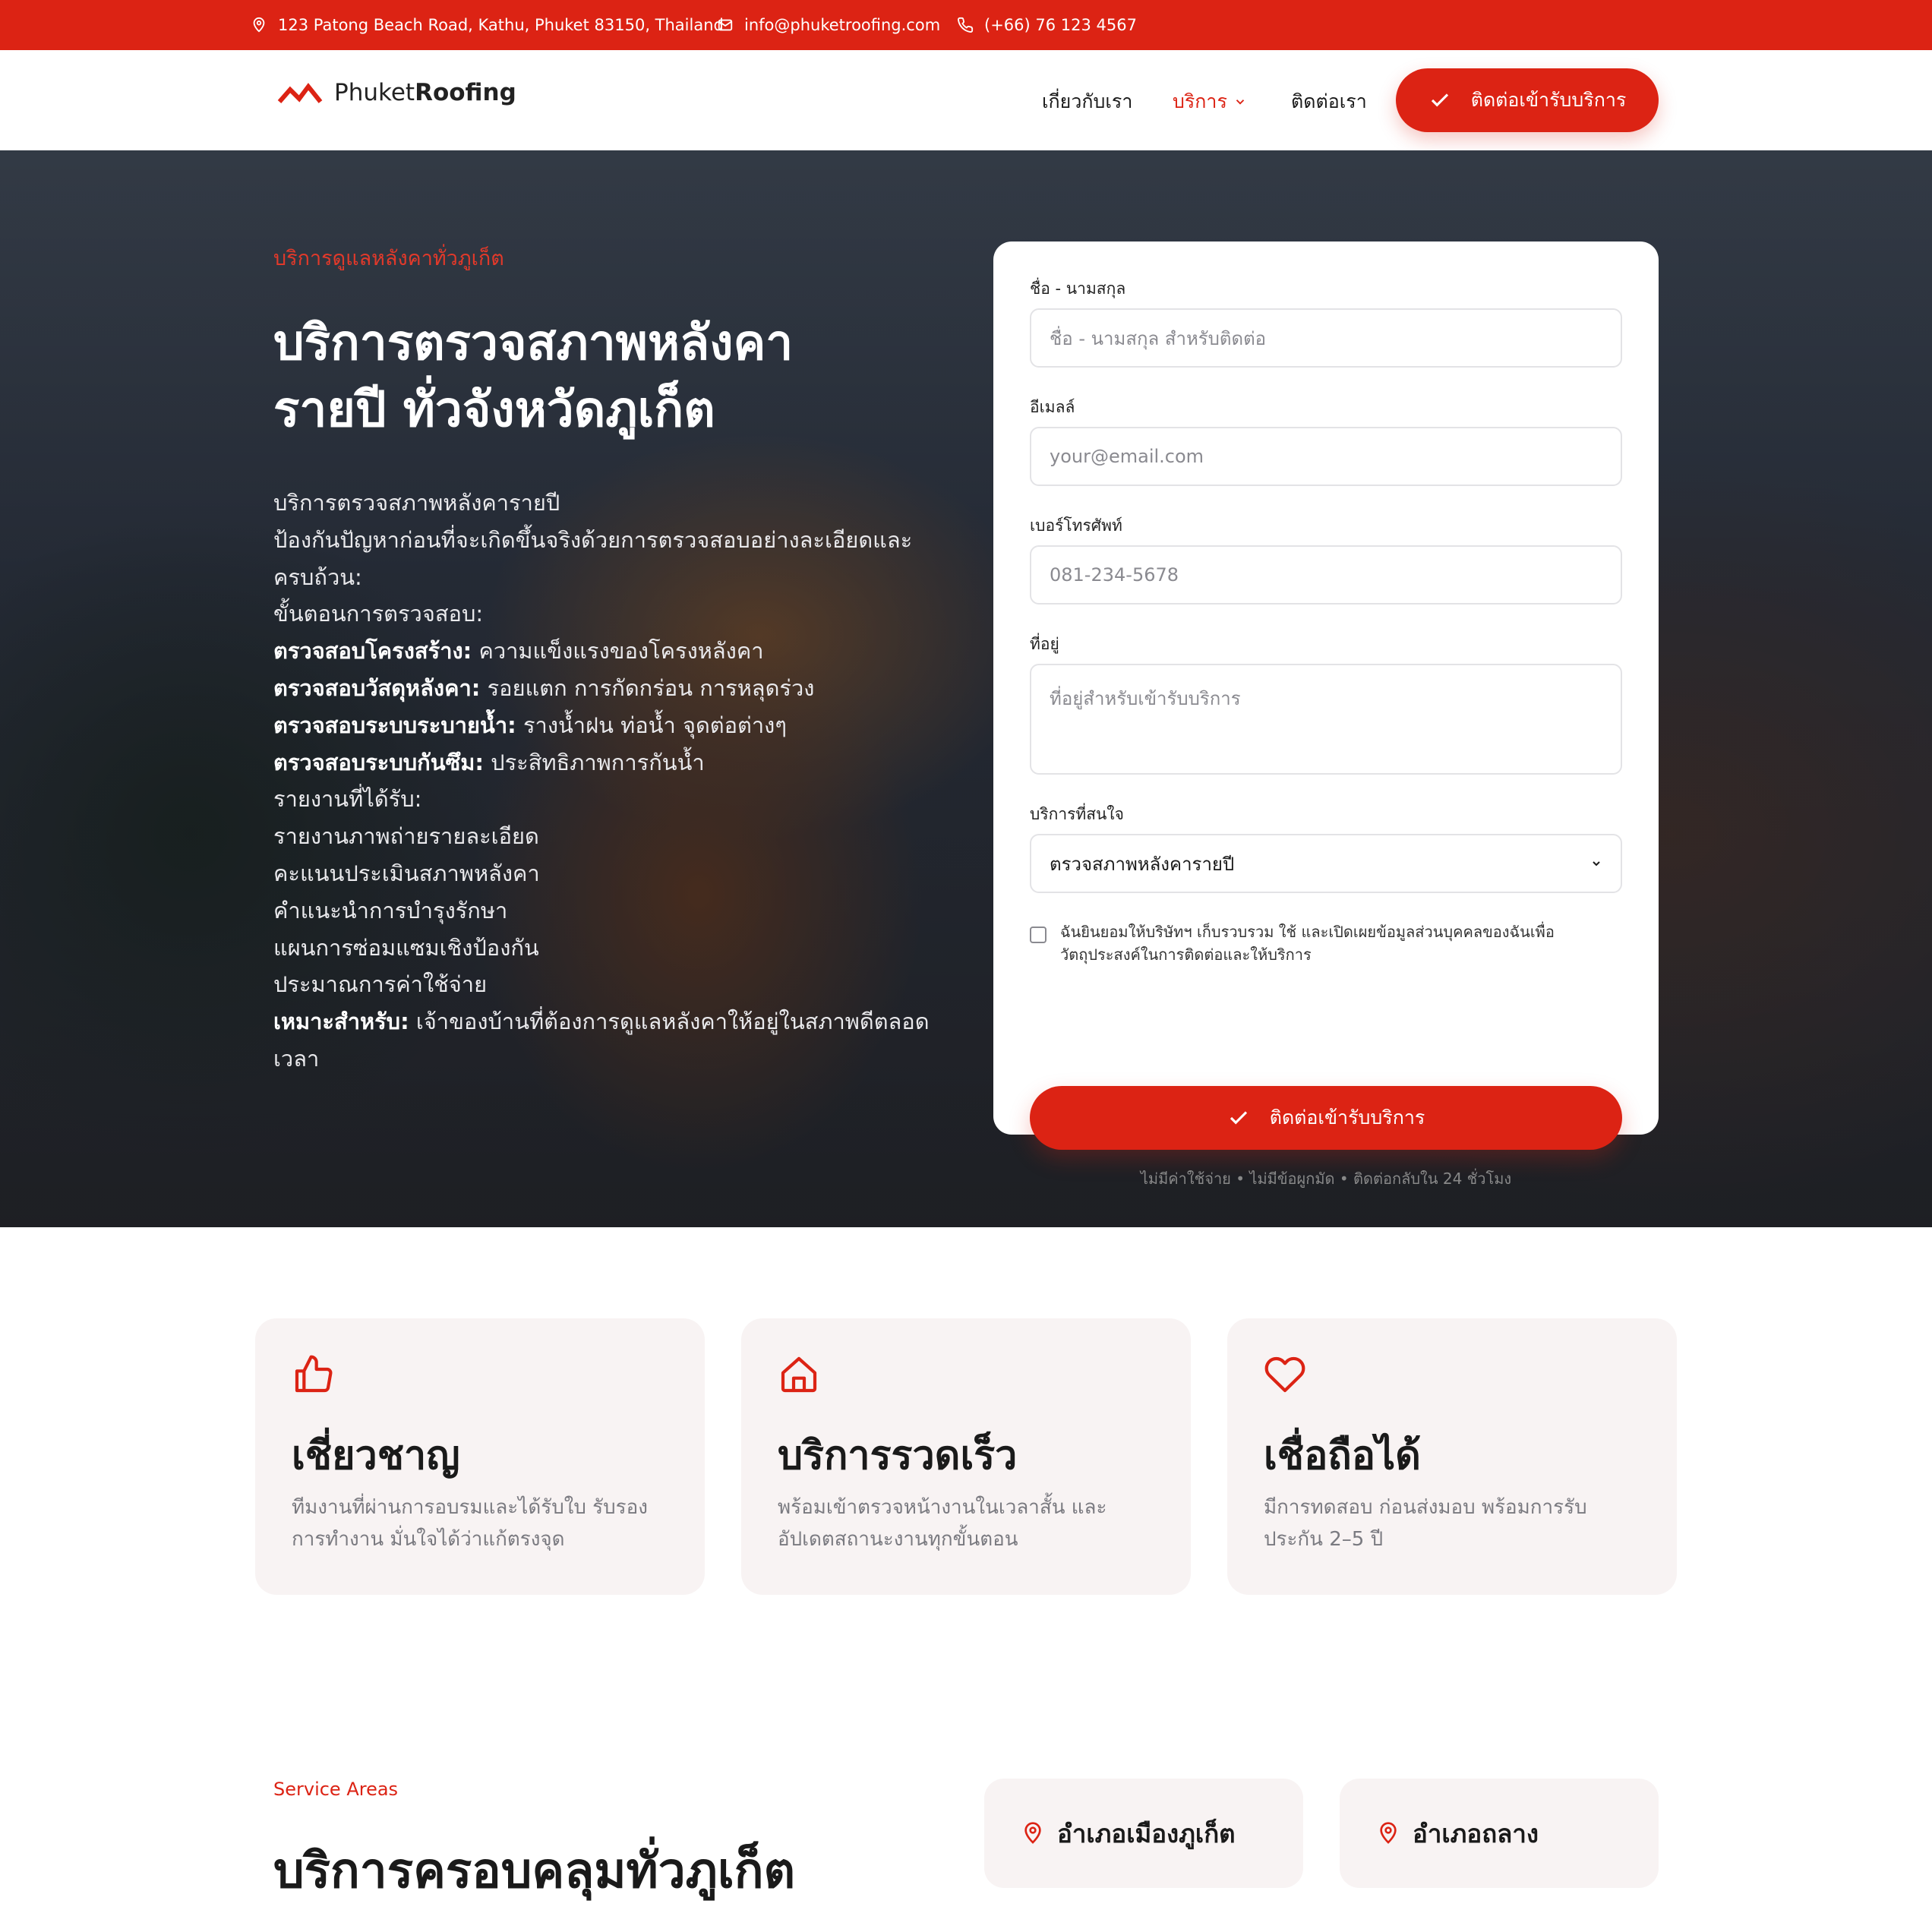 The height and width of the screenshot is (1932, 1932). Describe the element at coordinates (842, 25) in the screenshot. I see `email-link: info@phuketroofing.com` at that location.